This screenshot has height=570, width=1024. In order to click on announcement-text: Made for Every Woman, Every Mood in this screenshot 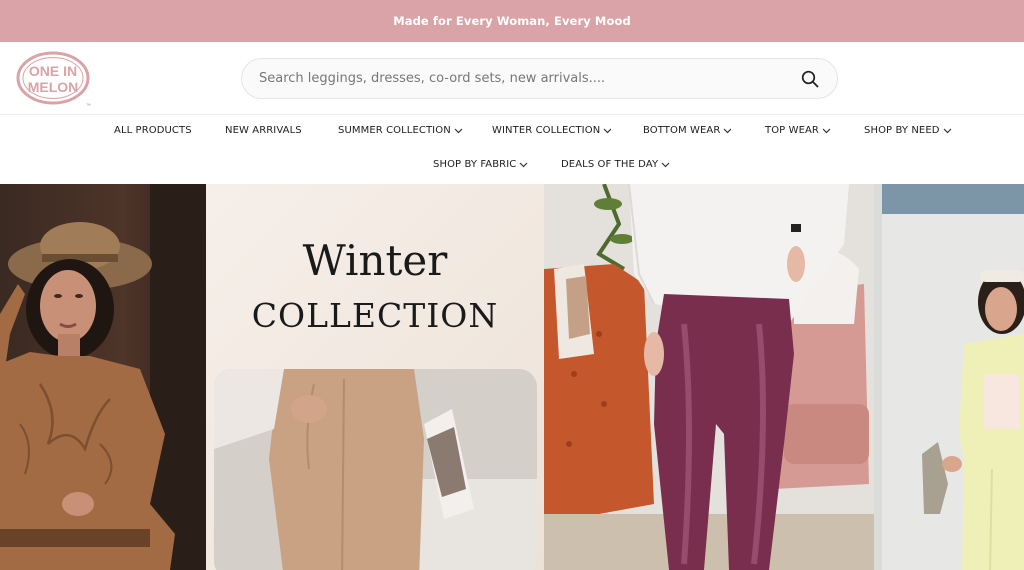, I will do `click(512, 21)`.